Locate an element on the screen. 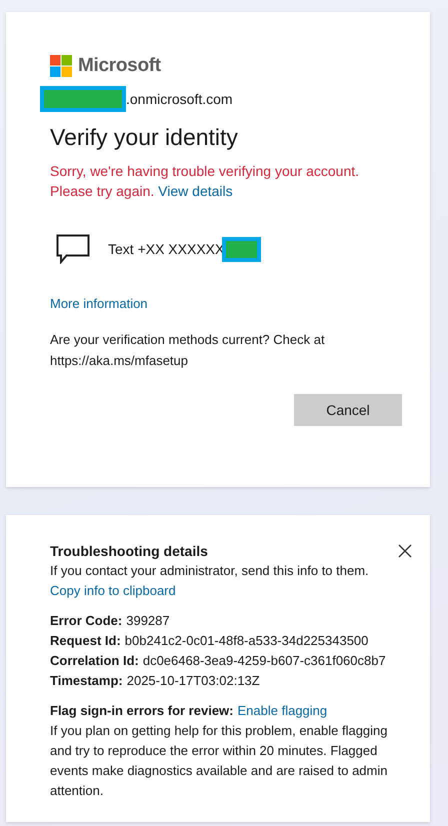 The height and width of the screenshot is (826, 448). account-name: .onmicrosoft.com is located at coordinates (179, 99).